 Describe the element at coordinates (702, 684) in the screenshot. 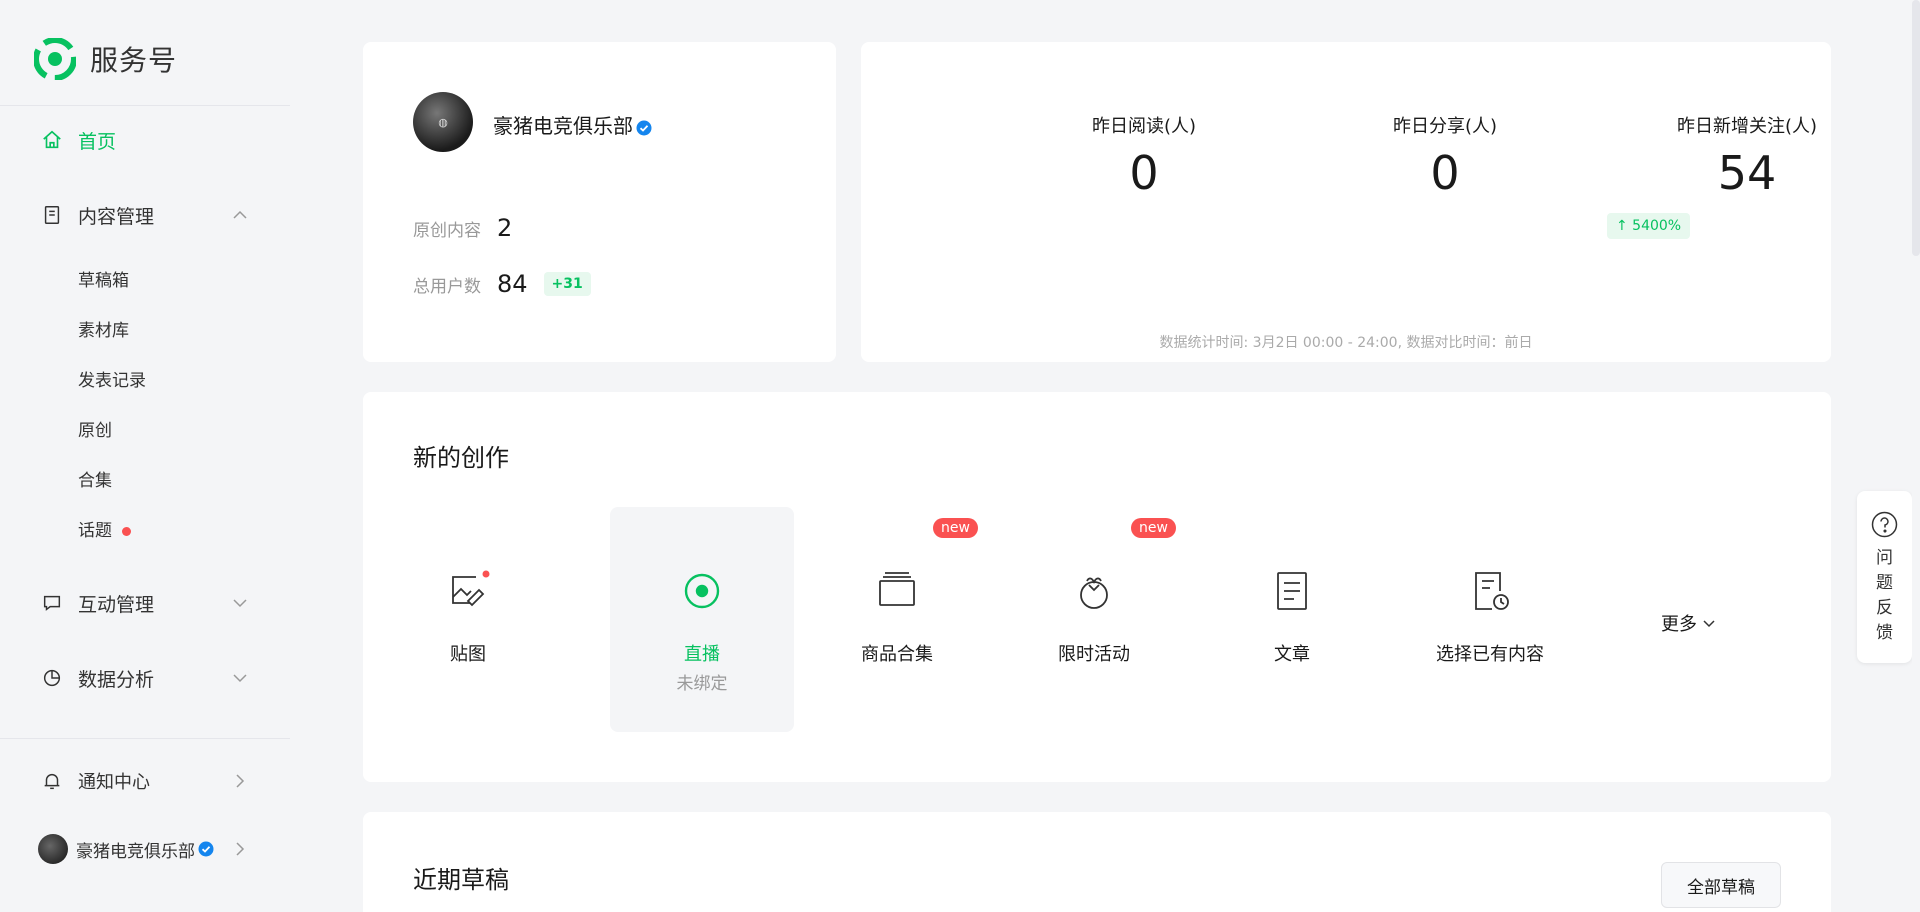

I see `tool-sublabel: 未绑定` at that location.